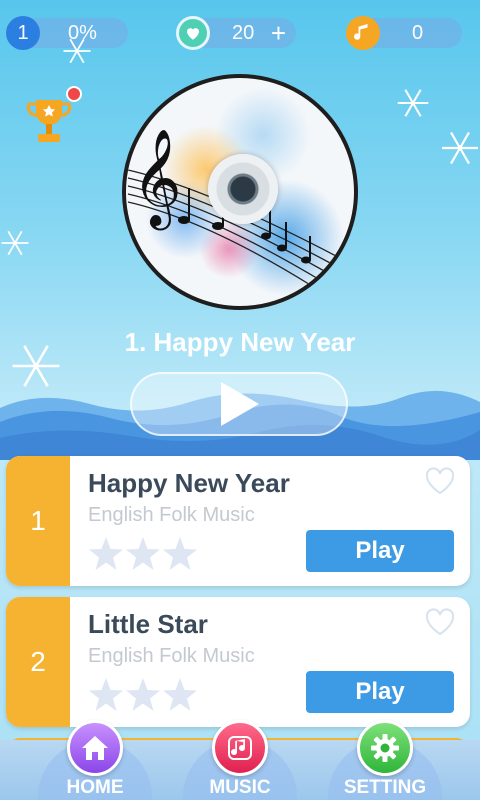 Image resolution: width=480 pixels, height=800 pixels. I want to click on add-lives-button: +, so click(278, 33).